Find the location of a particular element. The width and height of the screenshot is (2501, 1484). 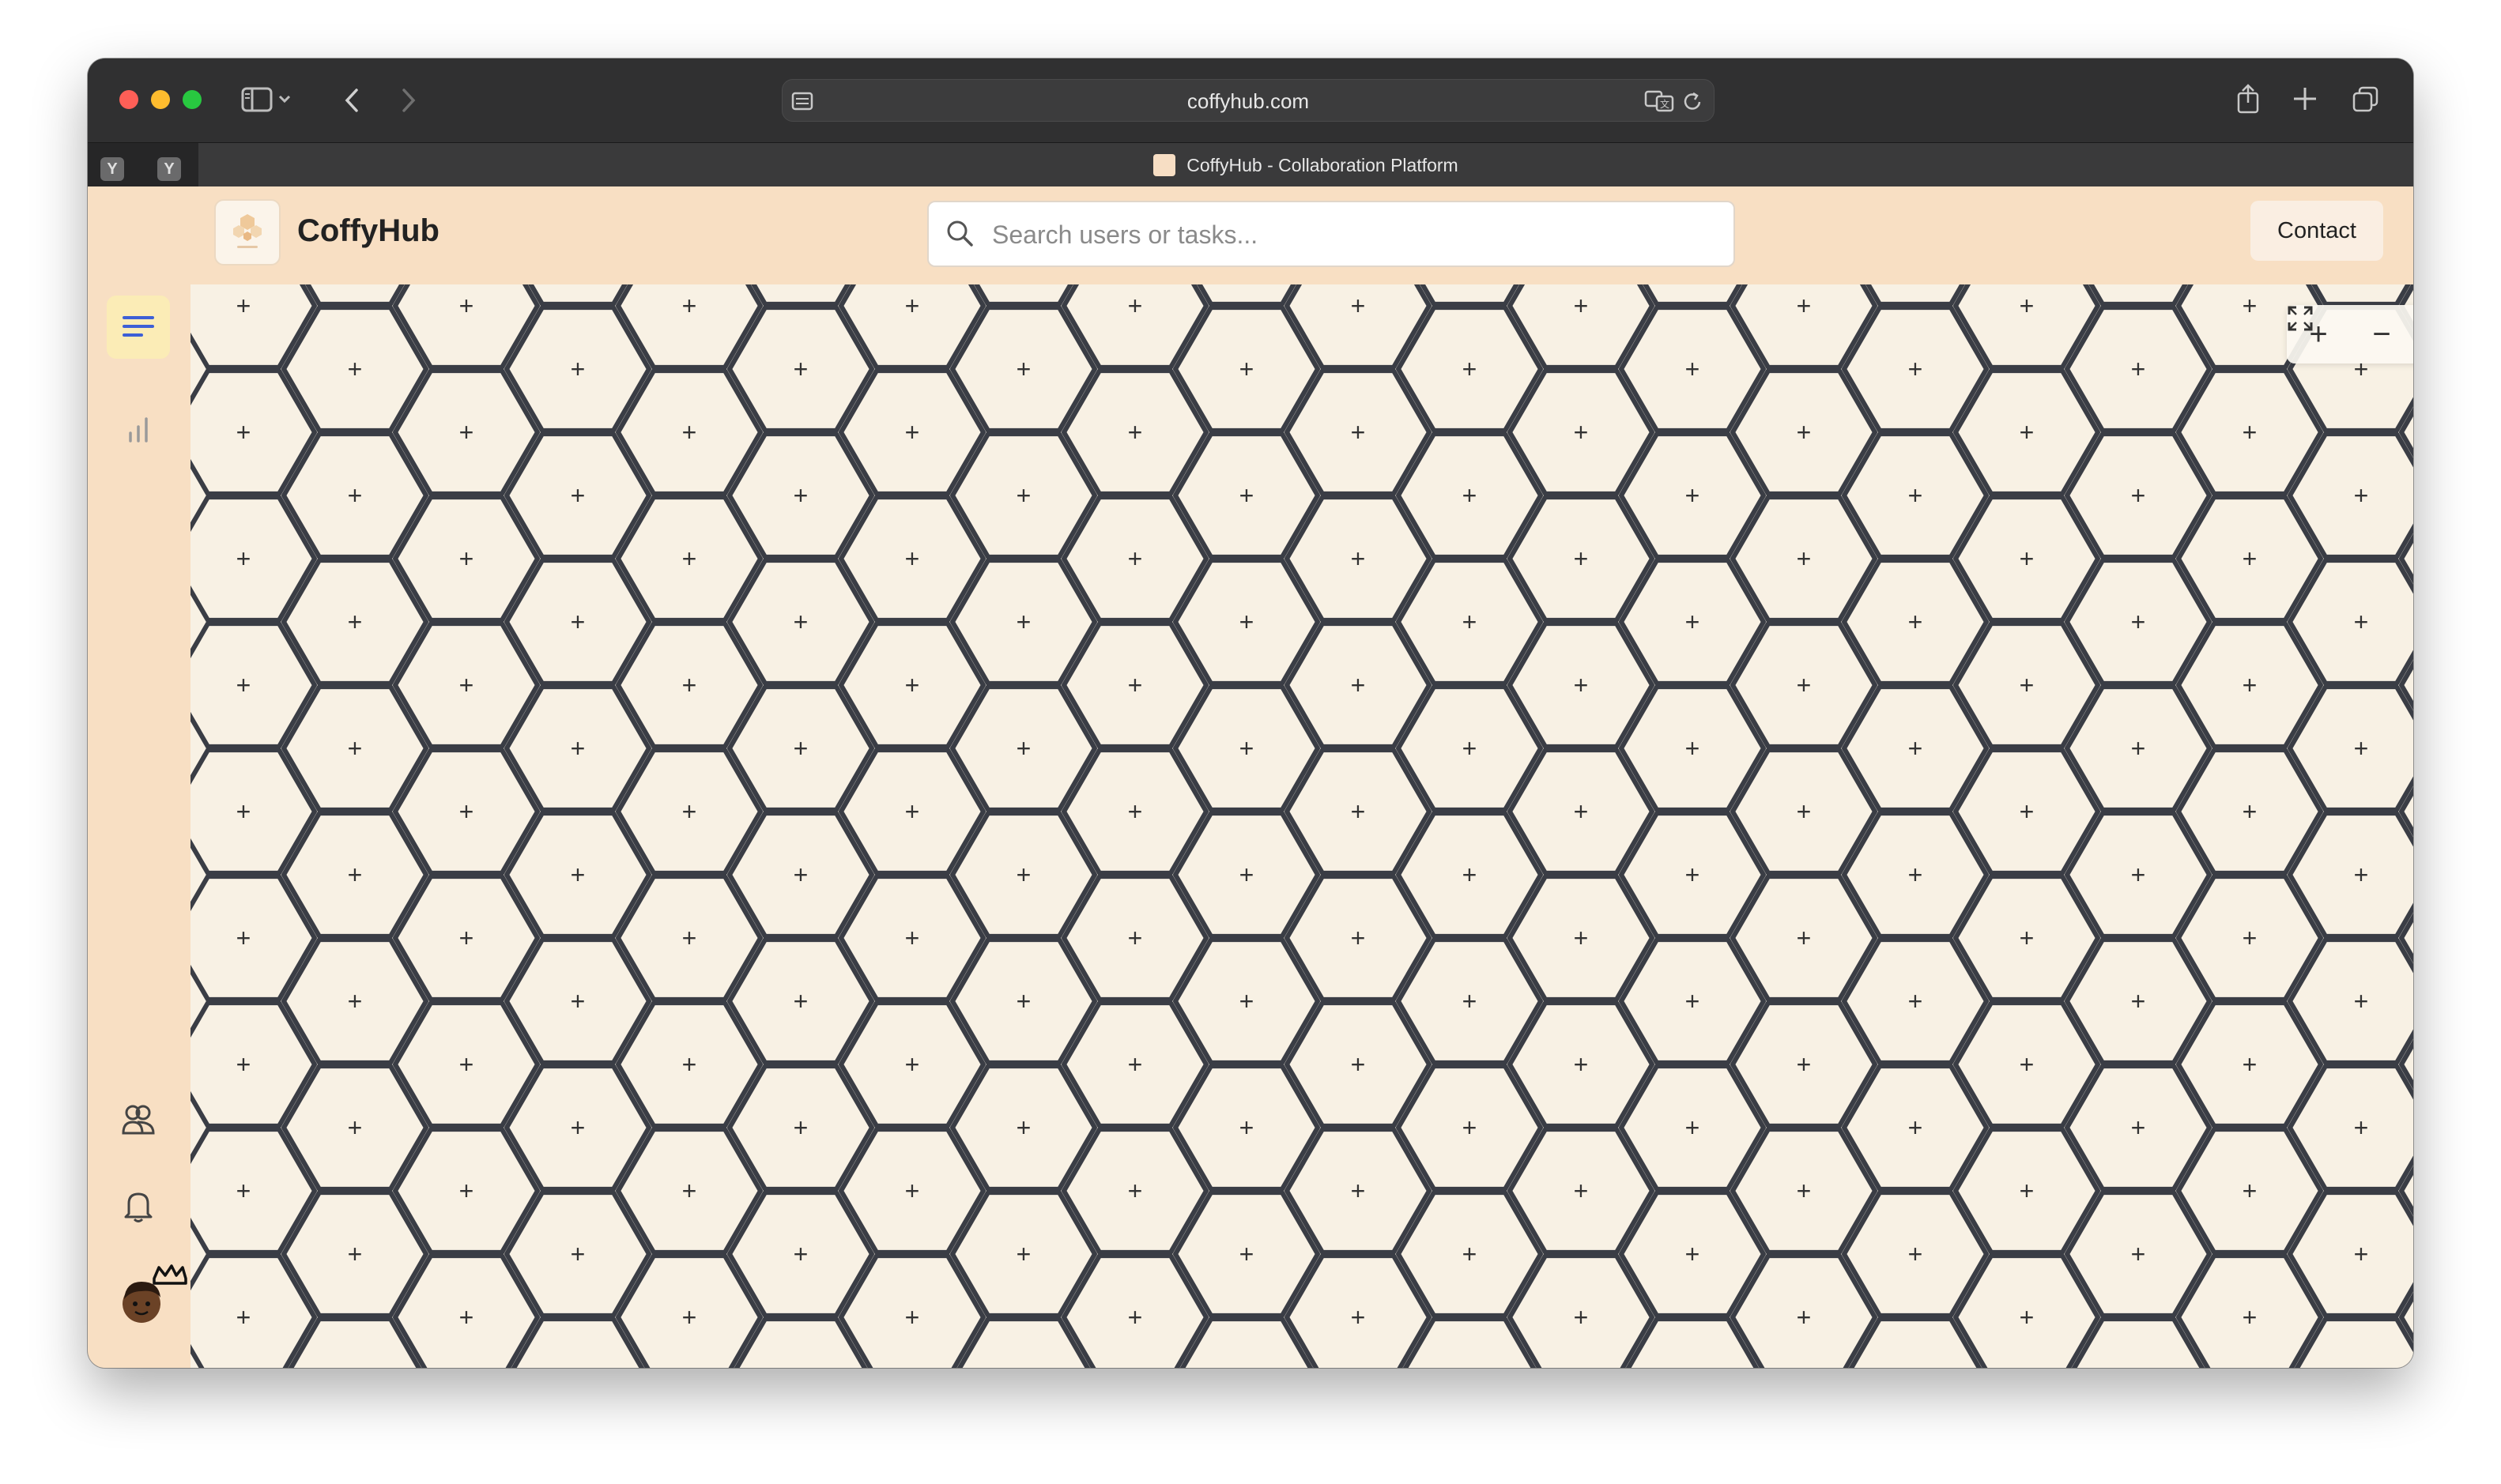

translate-icon: 文 is located at coordinates (1660, 101).